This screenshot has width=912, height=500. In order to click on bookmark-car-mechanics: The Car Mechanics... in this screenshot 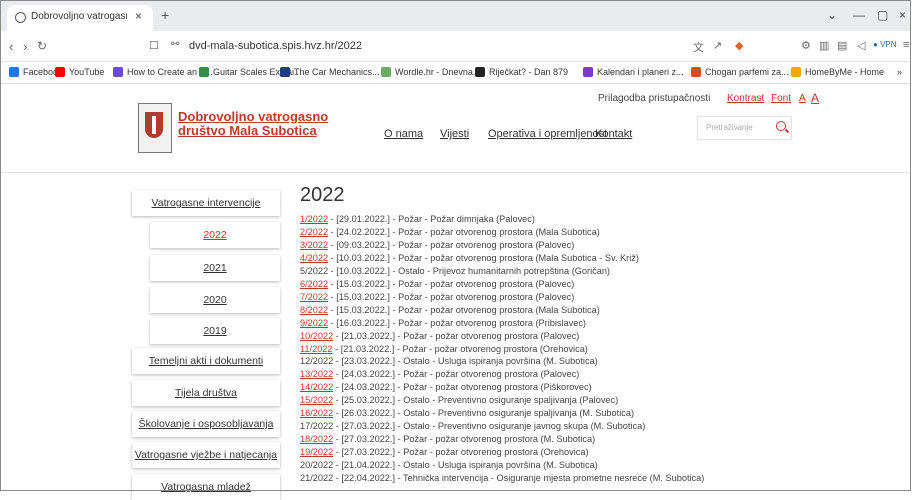, I will do `click(337, 72)`.